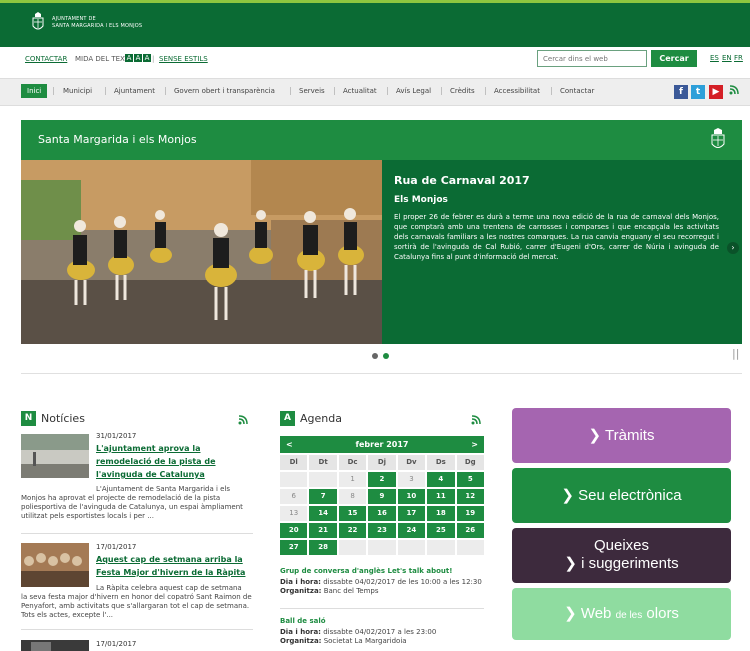  I want to click on text-size-large-button: A, so click(147, 58).